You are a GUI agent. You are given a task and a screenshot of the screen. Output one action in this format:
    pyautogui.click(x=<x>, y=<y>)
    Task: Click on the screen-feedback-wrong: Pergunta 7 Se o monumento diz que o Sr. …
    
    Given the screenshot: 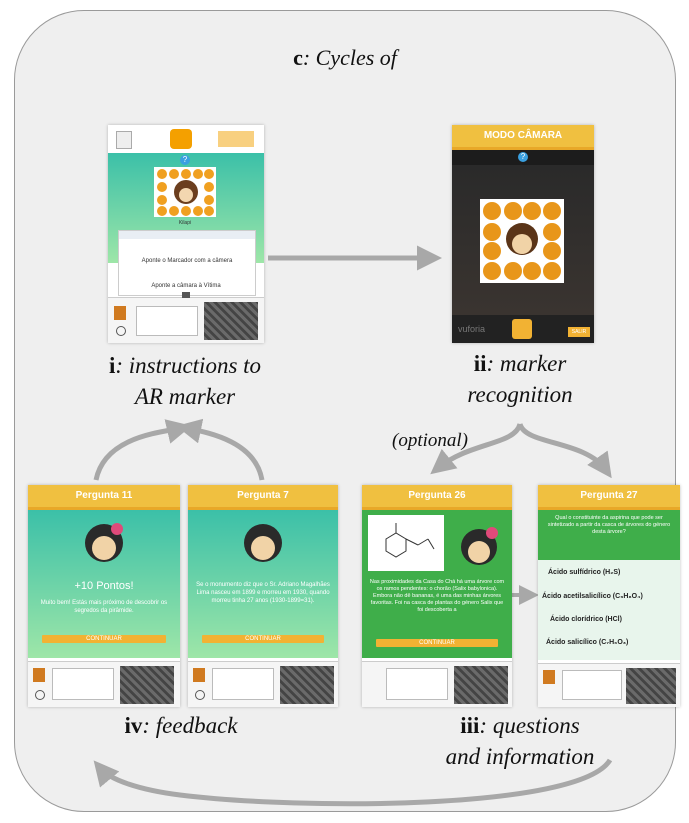 What is the action you would take?
    pyautogui.click(x=263, y=596)
    